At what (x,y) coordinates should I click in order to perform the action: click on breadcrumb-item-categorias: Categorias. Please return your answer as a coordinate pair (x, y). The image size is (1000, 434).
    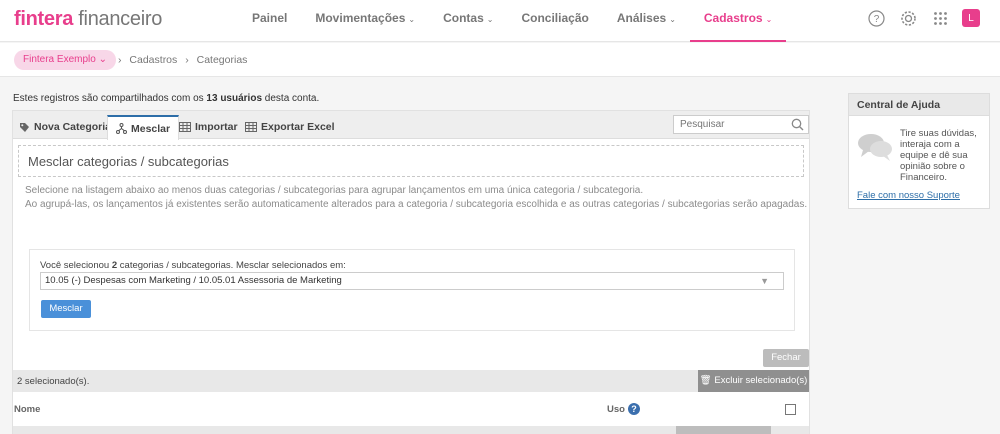
    Looking at the image, I should click on (222, 60).